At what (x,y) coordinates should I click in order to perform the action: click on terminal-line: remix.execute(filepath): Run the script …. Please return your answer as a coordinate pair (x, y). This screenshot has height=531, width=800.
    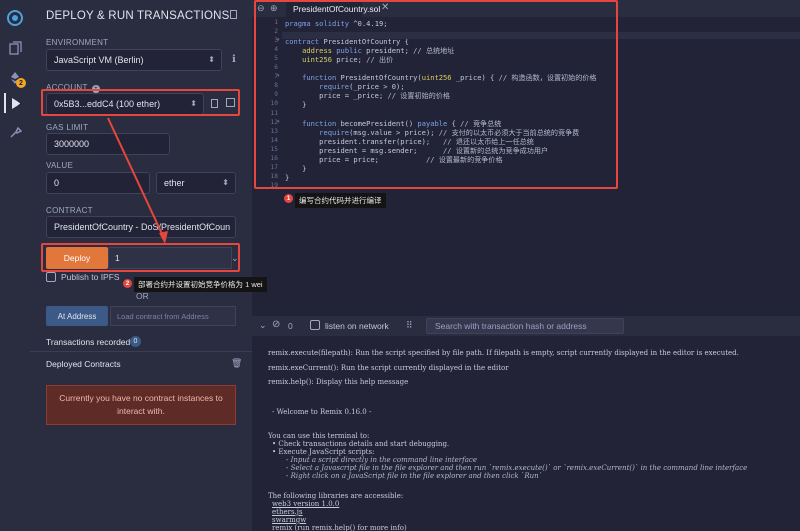
    Looking at the image, I should click on (503, 353).